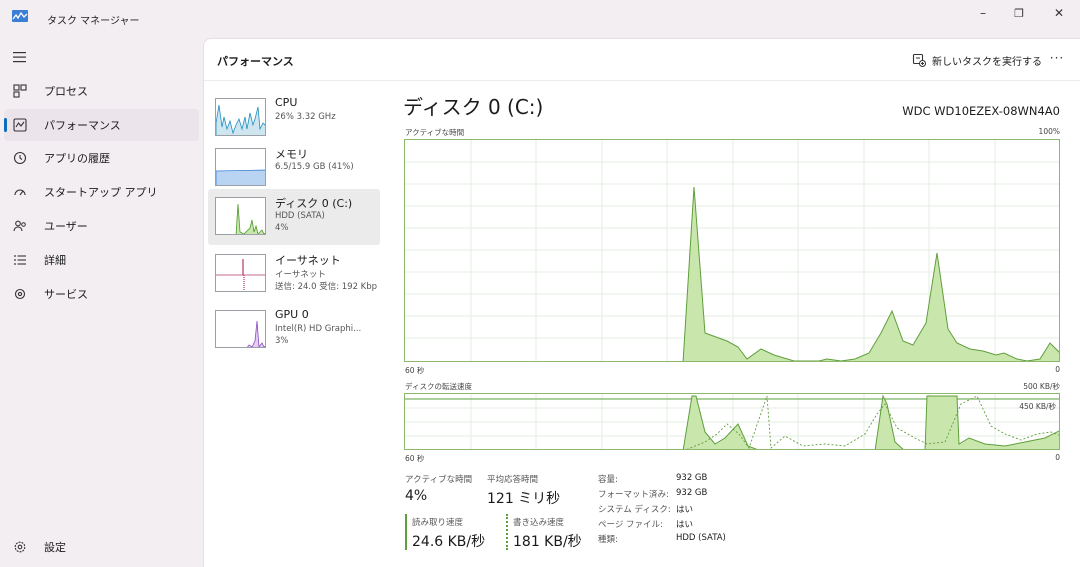 The width and height of the screenshot is (1080, 567). I want to click on device-item-ethernet: イーサネット イーサネット 送信: 24.0 受信: 192 Kbp, so click(294, 274).